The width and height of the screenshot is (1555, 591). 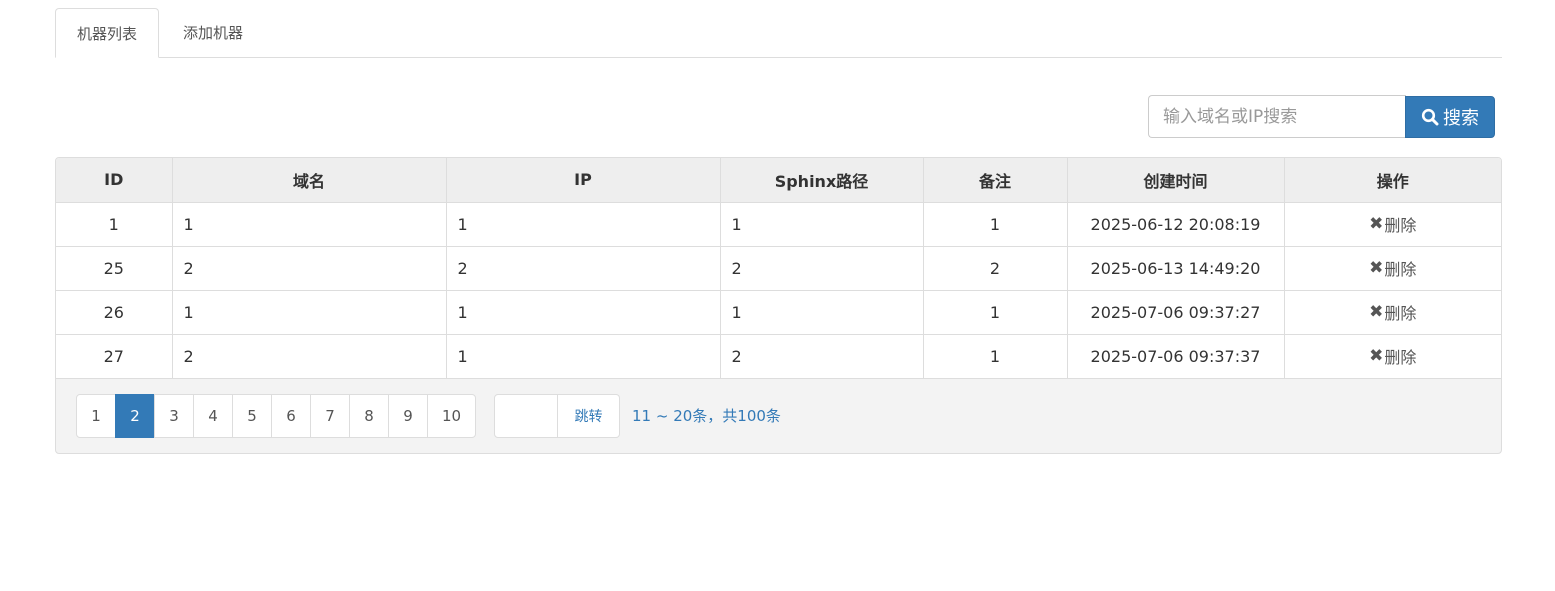 I want to click on pagination: 1 2 3 4 5 6 7 8 9 10, so click(x=276, y=416).